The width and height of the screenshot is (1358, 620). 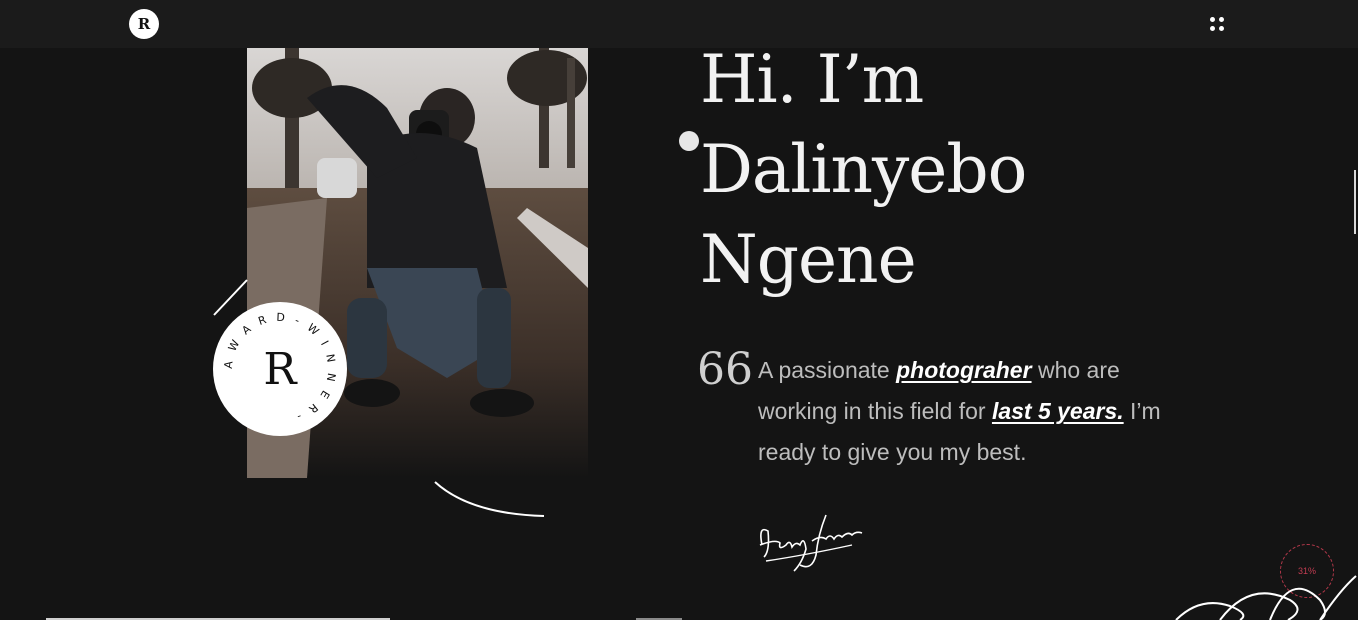 I want to click on headline-line-3: Ngene, so click(x=808, y=259).